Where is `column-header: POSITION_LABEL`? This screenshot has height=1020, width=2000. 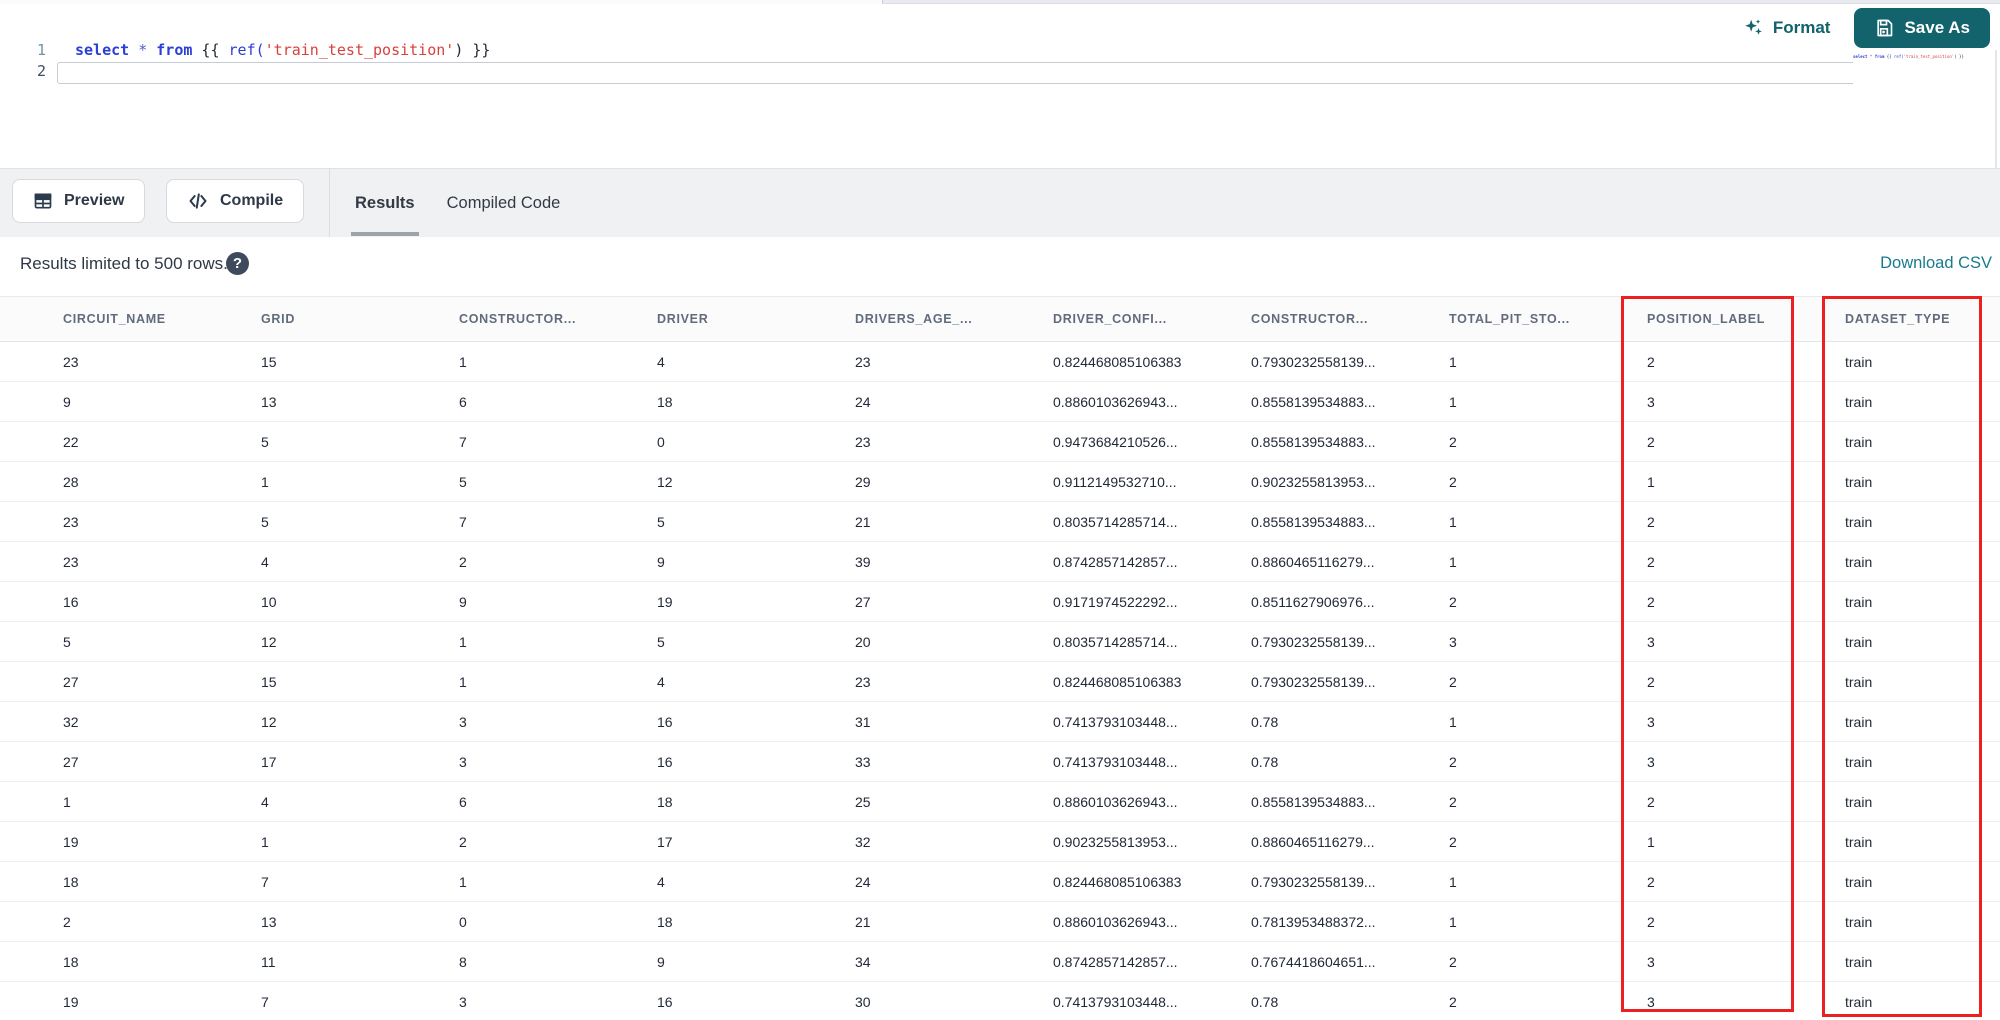 column-header: POSITION_LABEL is located at coordinates (1731, 319).